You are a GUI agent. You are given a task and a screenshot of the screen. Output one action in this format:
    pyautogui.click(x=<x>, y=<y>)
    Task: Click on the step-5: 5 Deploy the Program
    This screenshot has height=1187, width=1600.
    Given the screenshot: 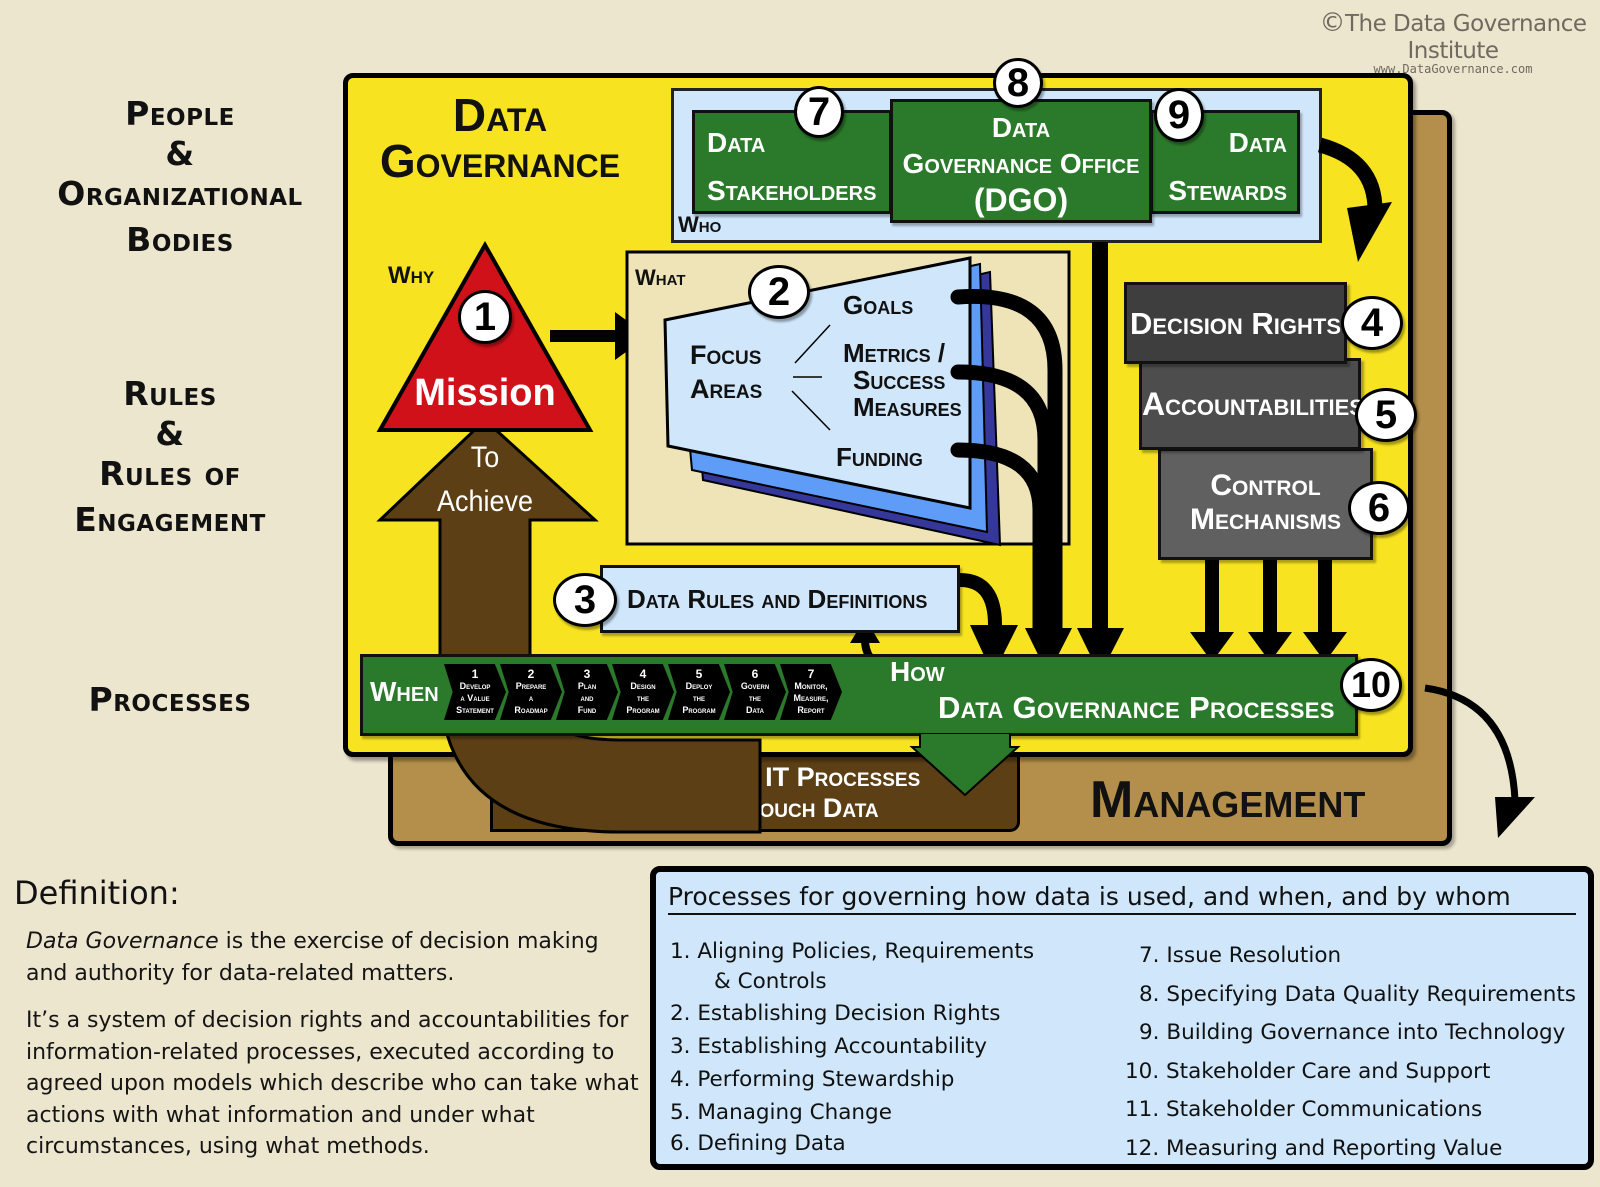 What is the action you would take?
    pyautogui.click(x=699, y=692)
    